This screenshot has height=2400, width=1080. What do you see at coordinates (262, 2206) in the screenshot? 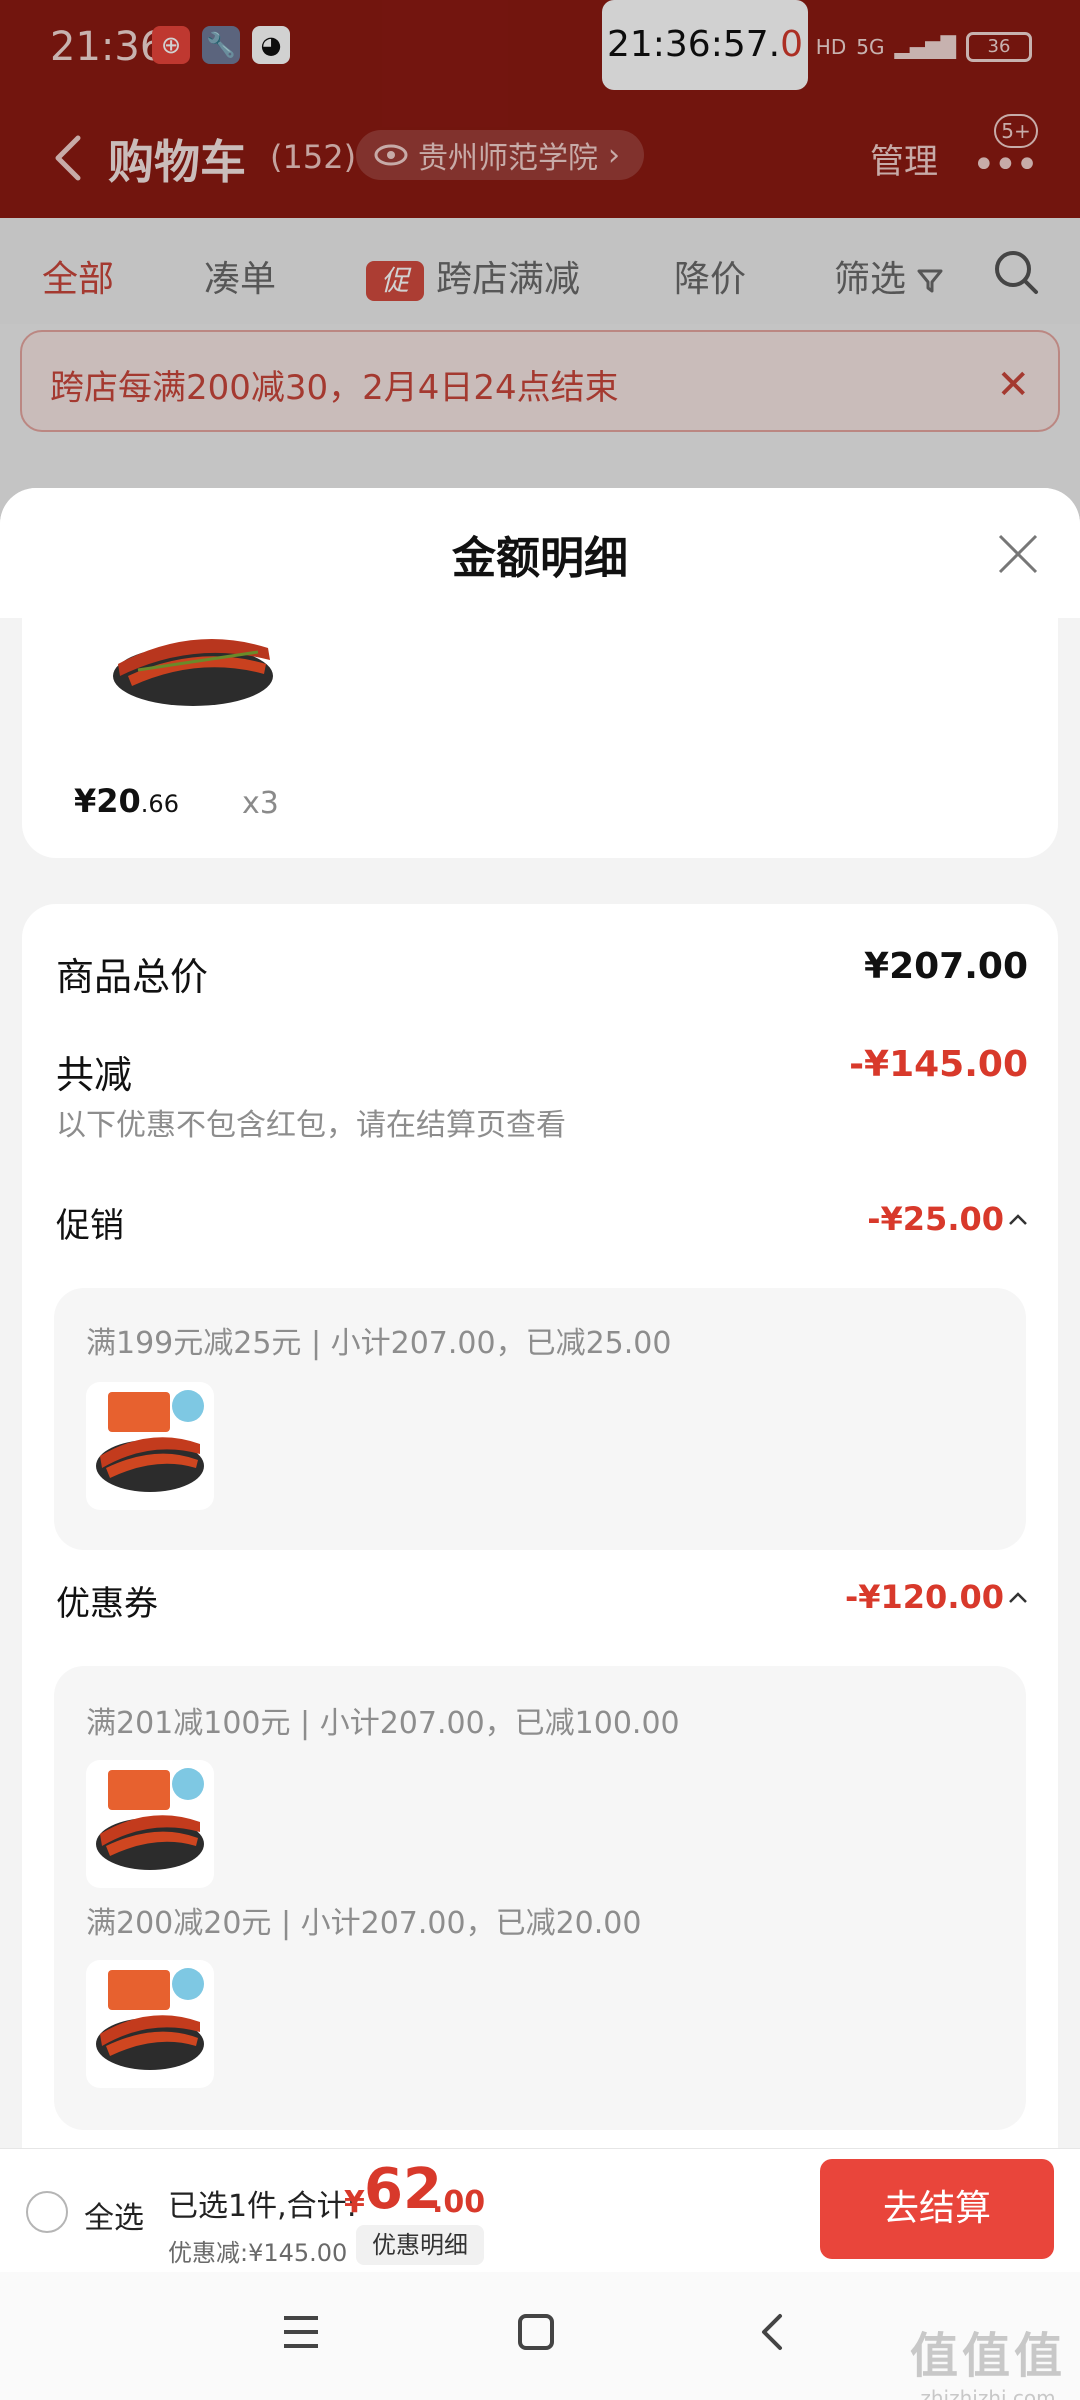
I see `selected-summary: 已选1件,合计:` at bounding box center [262, 2206].